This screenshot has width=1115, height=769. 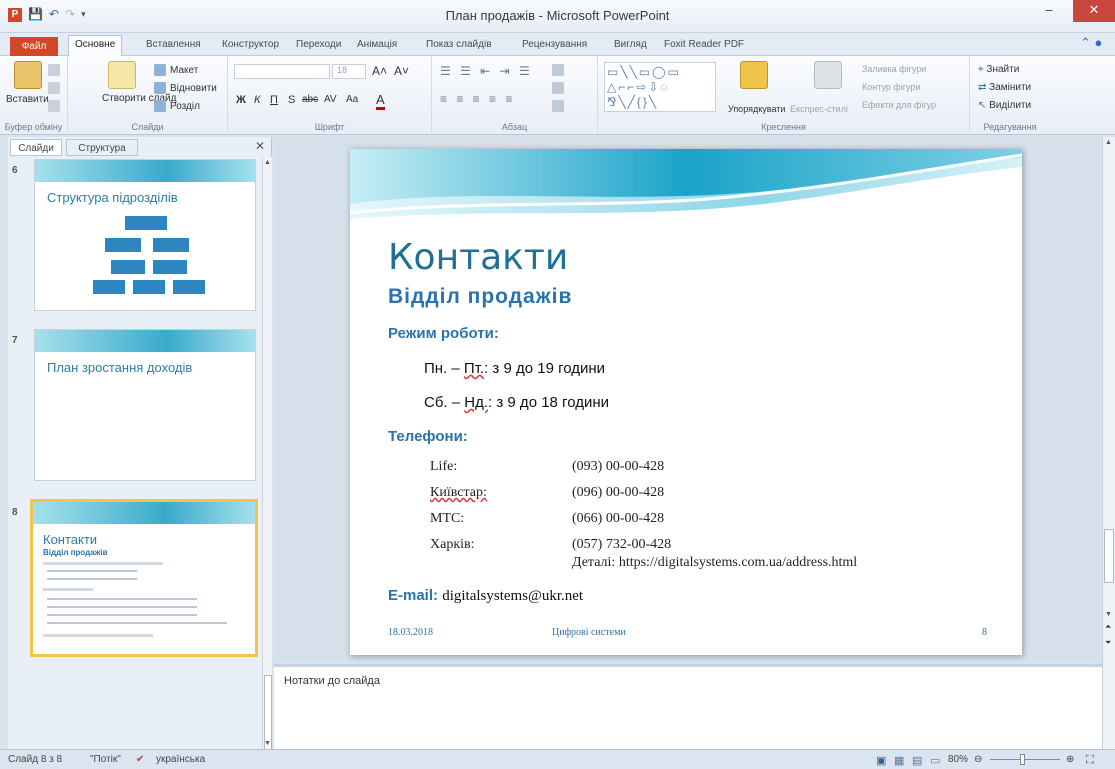 What do you see at coordinates (630, 44) in the screenshot?
I see `tab-view: Вигляд` at bounding box center [630, 44].